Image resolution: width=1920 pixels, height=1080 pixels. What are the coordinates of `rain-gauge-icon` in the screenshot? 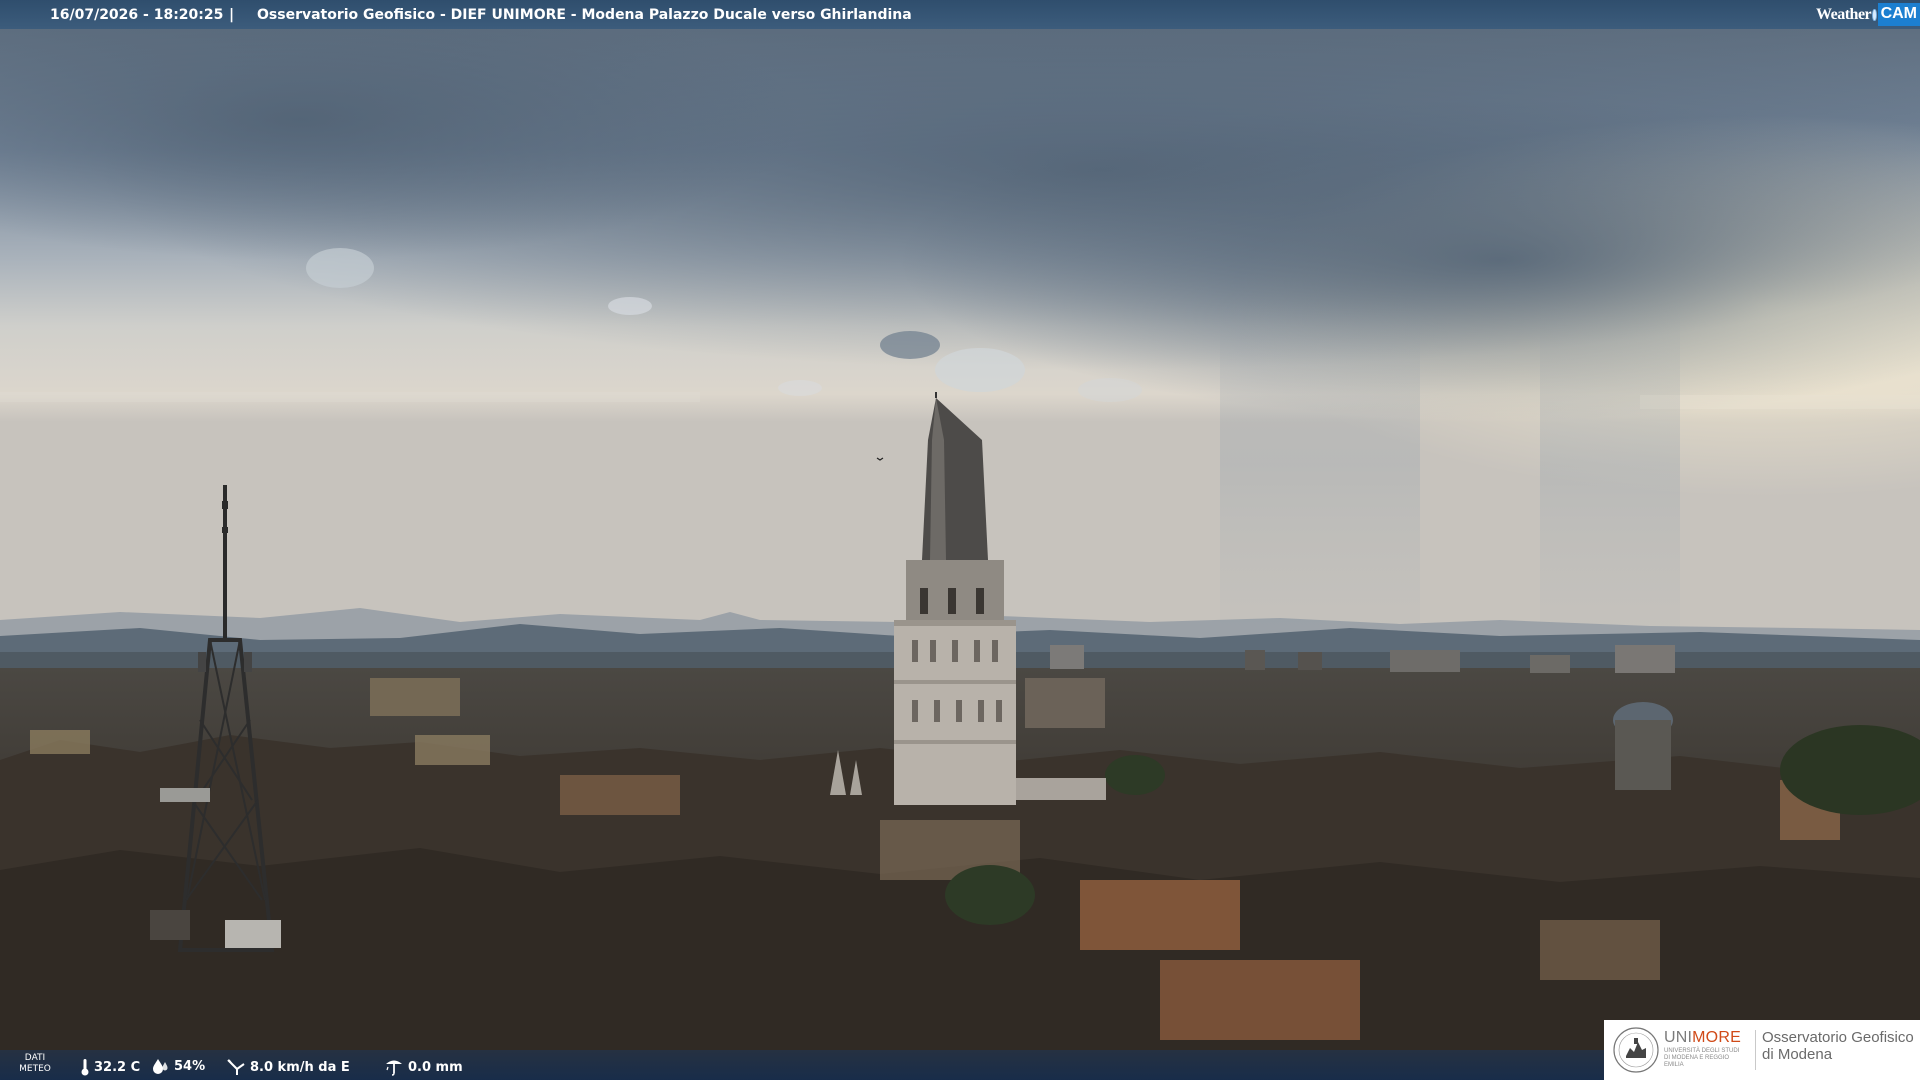 It's located at (394, 1068).